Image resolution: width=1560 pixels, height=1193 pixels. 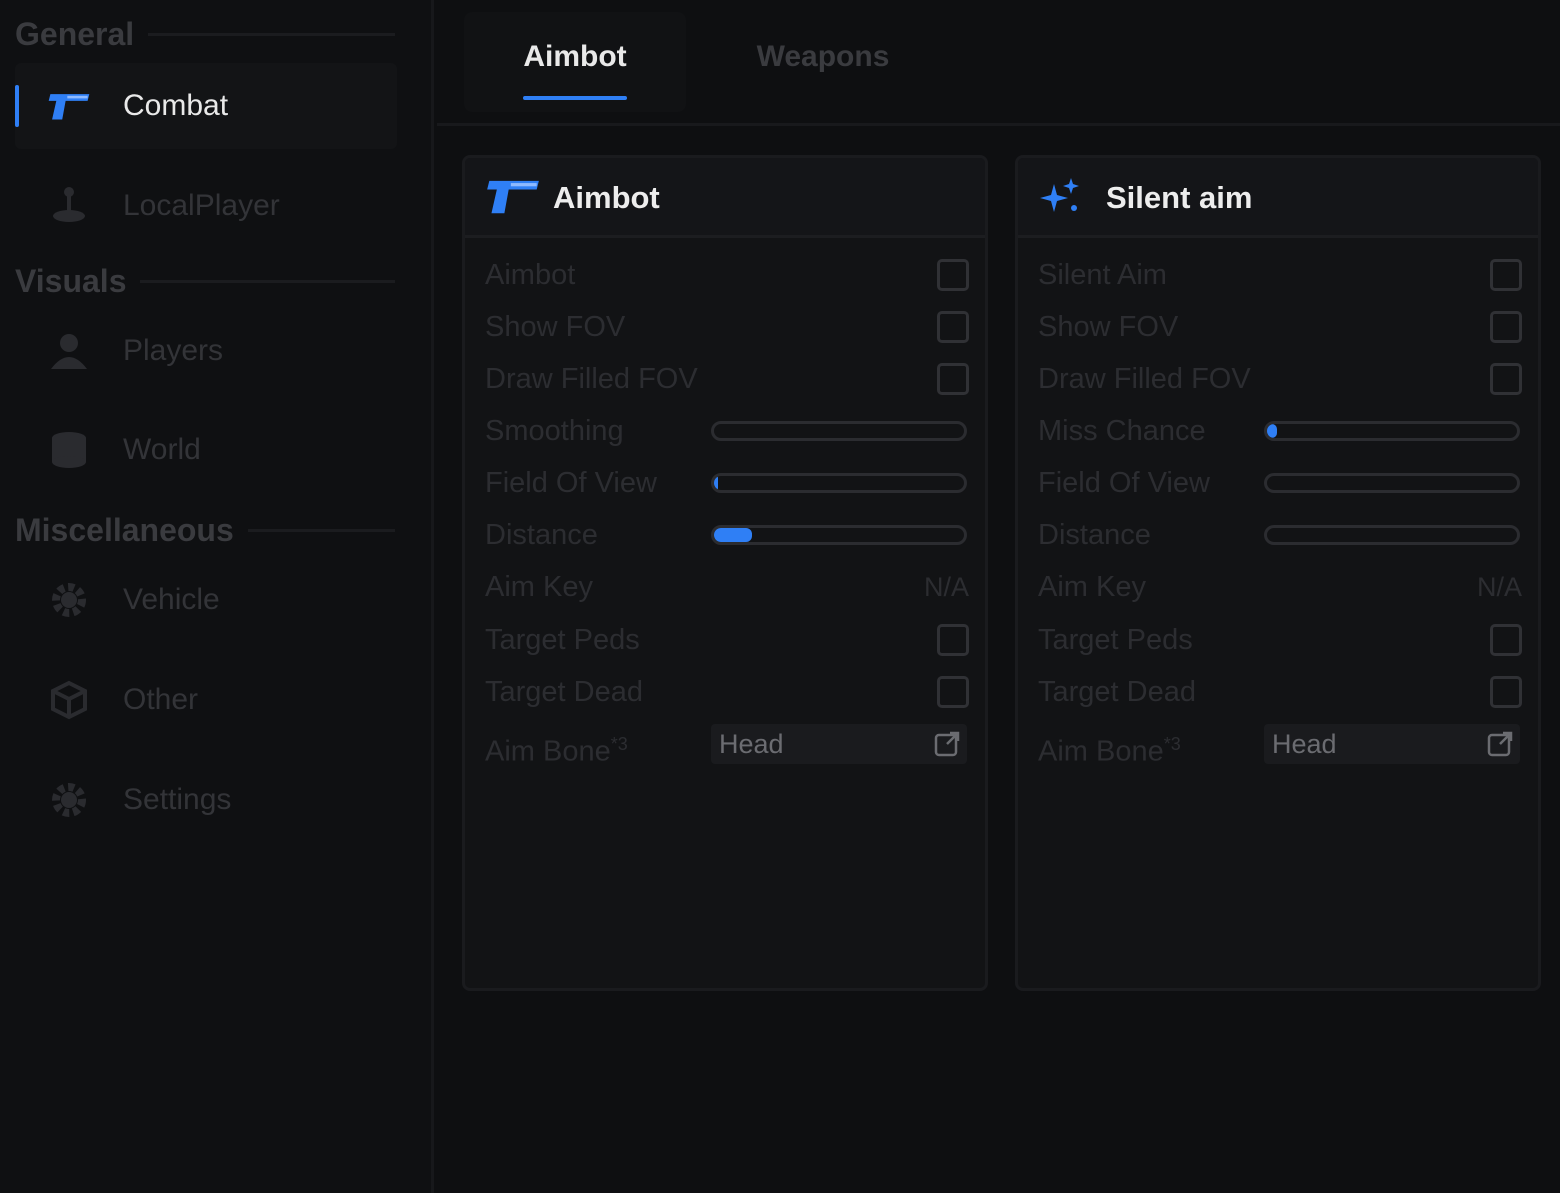 I want to click on smoothing-row: Smoothing, so click(x=727, y=431).